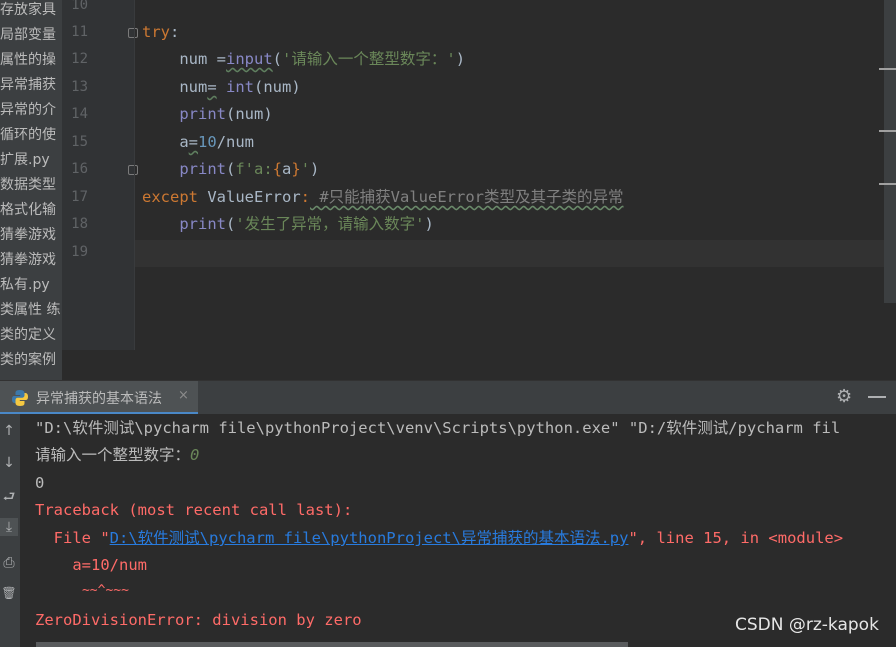 This screenshot has width=896, height=647. What do you see at coordinates (28, 335) in the screenshot?
I see `project-item: 类的定义` at bounding box center [28, 335].